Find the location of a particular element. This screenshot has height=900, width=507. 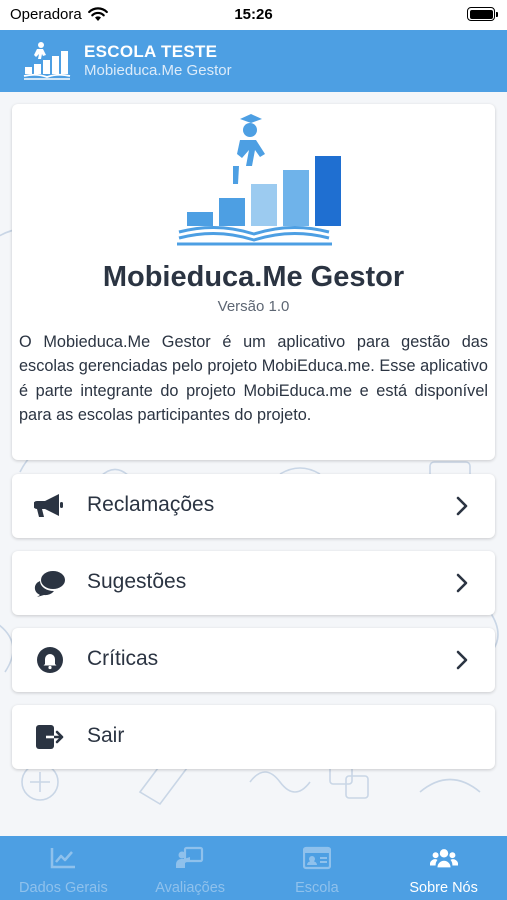

teacher-board-icon is located at coordinates (190, 857).